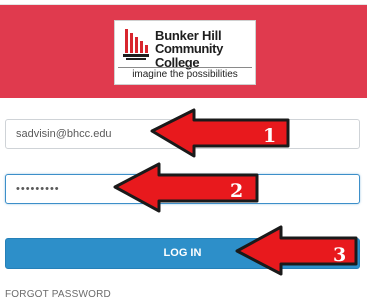  What do you see at coordinates (136, 45) in the screenshot?
I see `building-icon` at bounding box center [136, 45].